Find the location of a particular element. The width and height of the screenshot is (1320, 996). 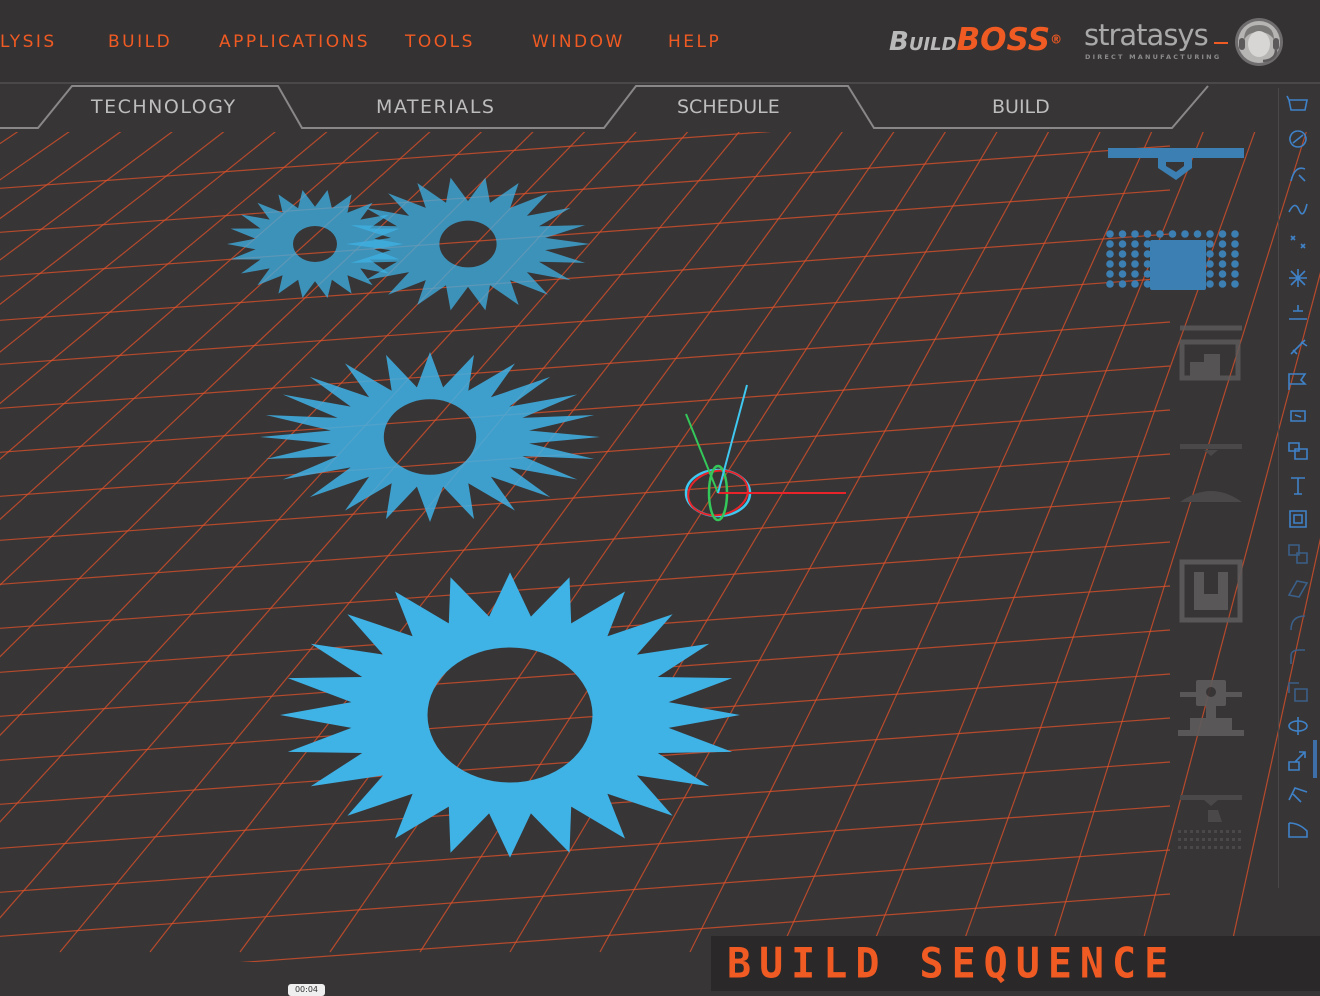

scale-icon is located at coordinates (1298, 692).